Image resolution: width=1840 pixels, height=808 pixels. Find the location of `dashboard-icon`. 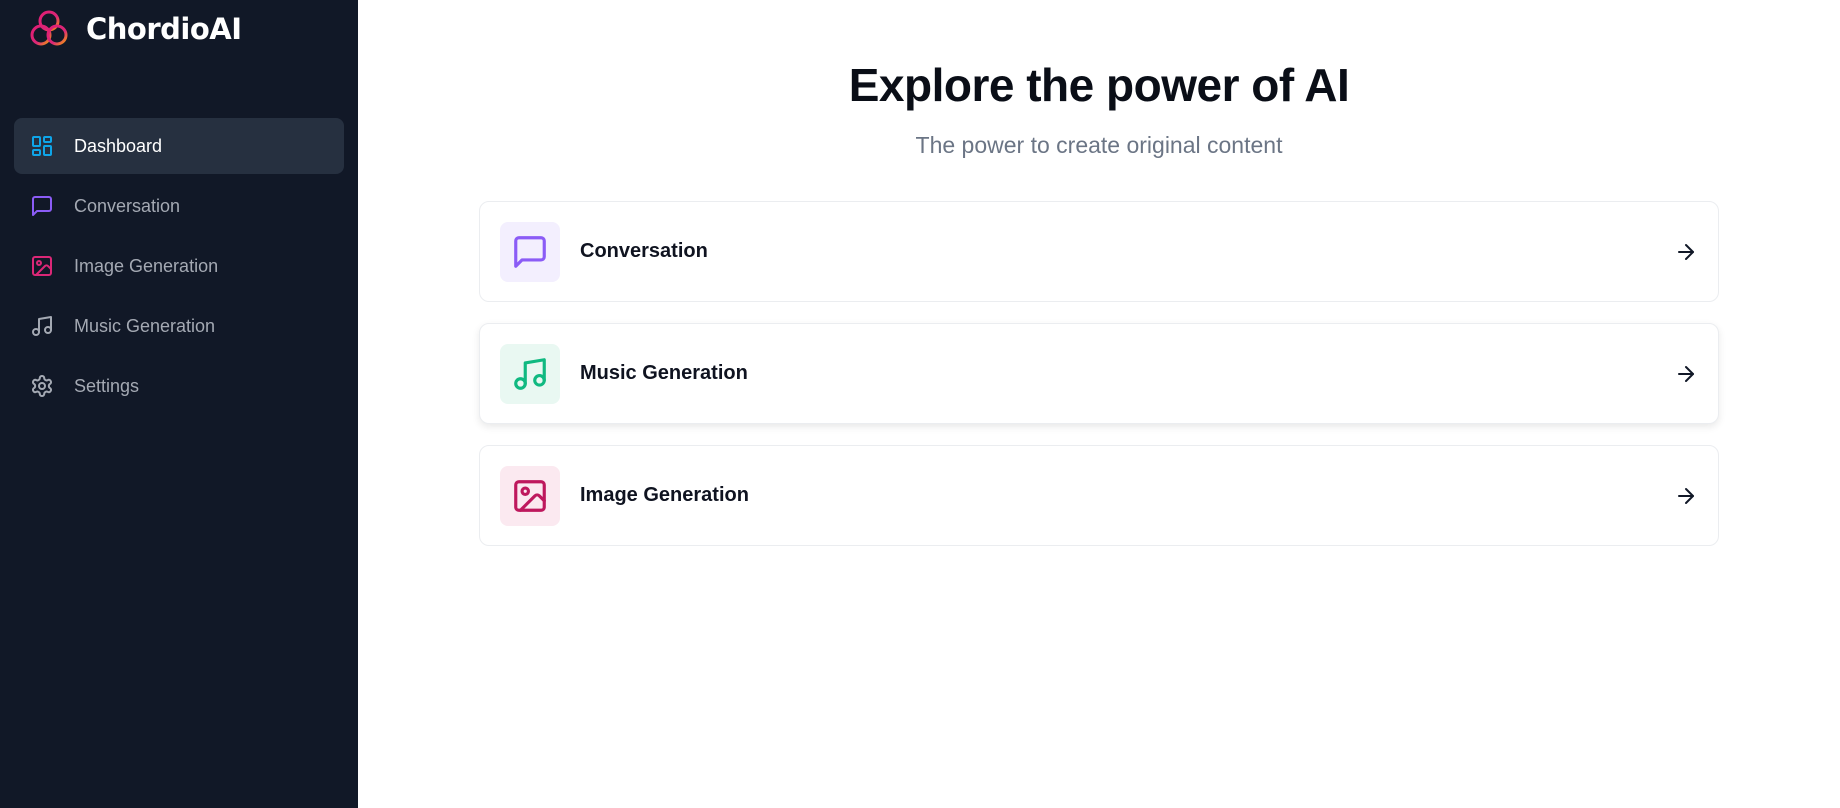

dashboard-icon is located at coordinates (42, 146).